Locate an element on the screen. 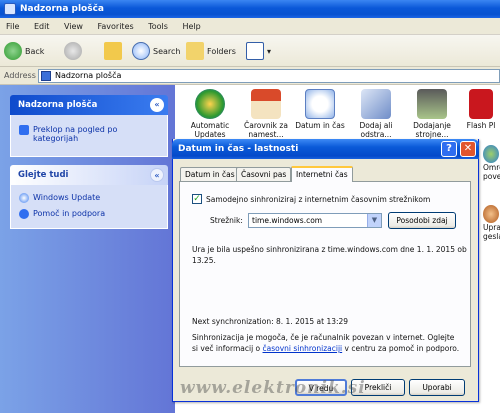 This screenshot has height=413, width=500. dialog-title: Datum in čas - lastnosti is located at coordinates (238, 149).